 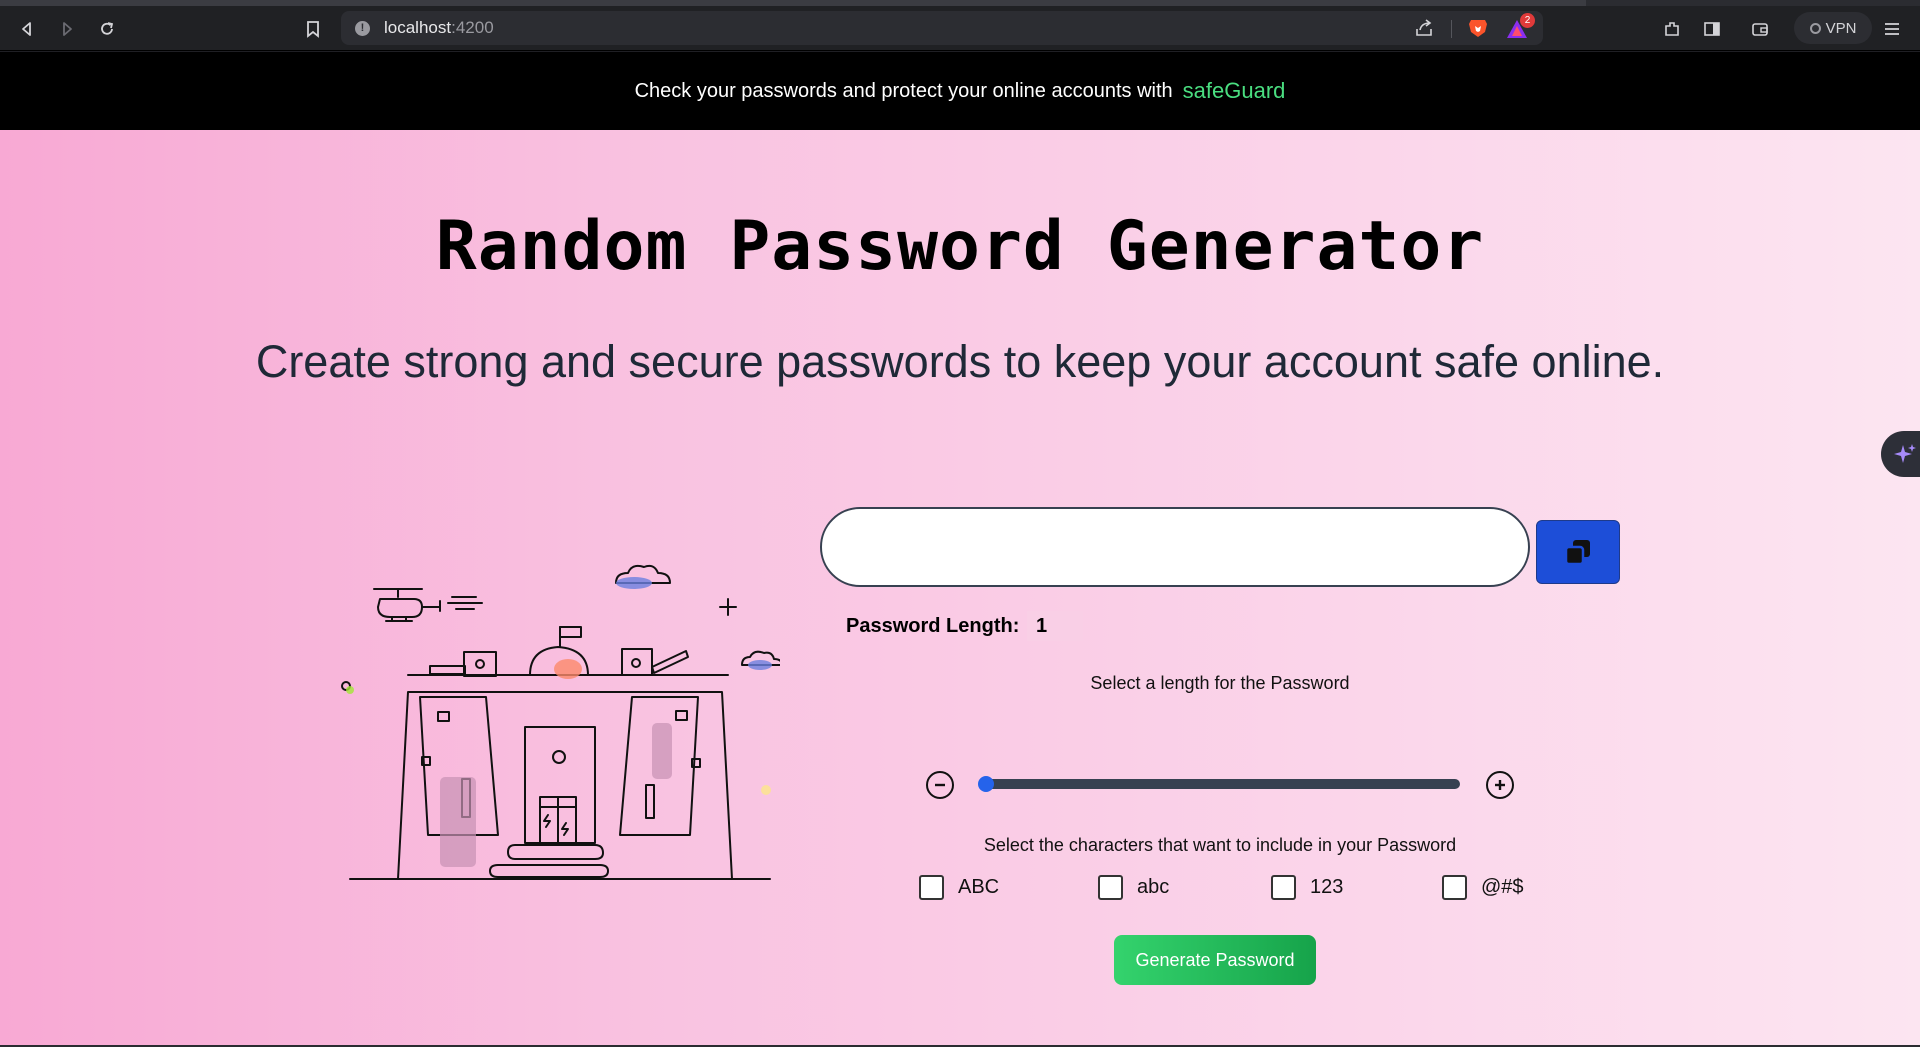 I want to click on option-symbols: @#$, so click(x=1483, y=887).